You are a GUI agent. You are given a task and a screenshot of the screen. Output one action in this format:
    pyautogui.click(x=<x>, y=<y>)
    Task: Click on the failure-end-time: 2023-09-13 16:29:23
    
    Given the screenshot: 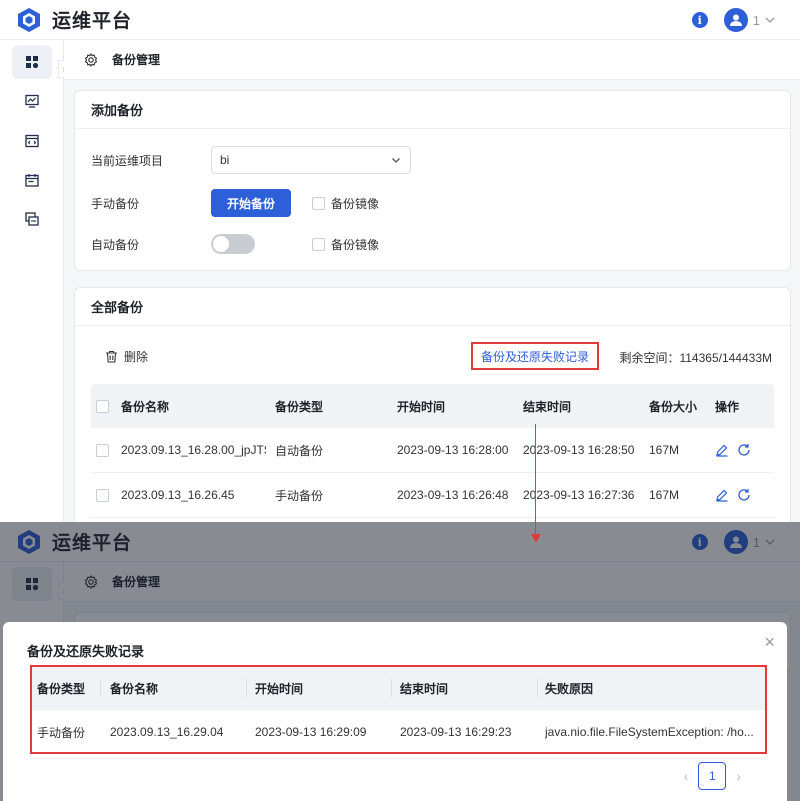 What is the action you would take?
    pyautogui.click(x=456, y=732)
    